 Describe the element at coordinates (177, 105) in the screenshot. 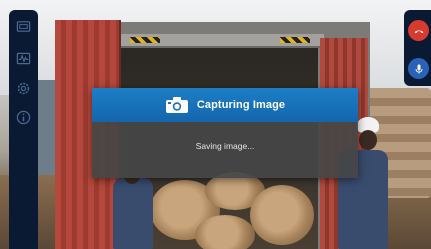

I see `camera-icon` at that location.